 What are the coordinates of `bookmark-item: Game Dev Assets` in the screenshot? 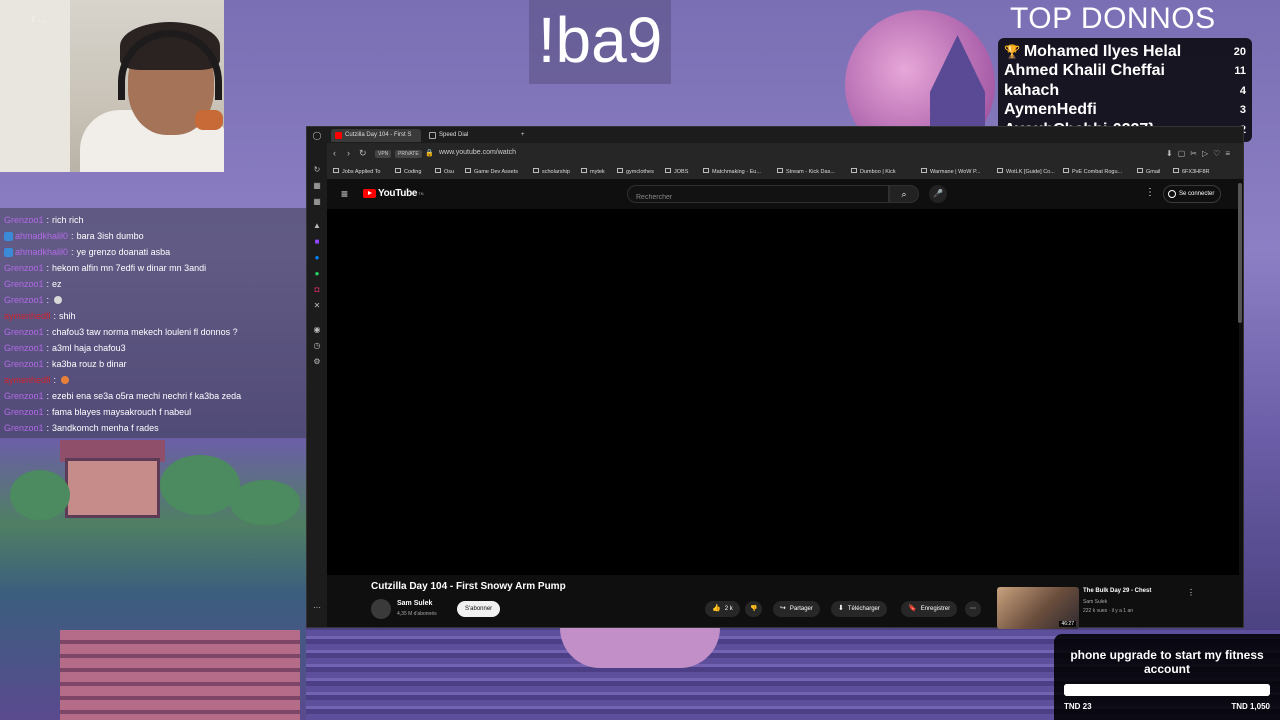 It's located at (491, 171).